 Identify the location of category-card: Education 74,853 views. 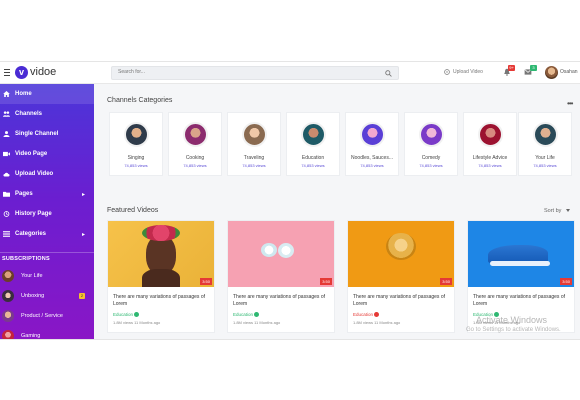
(313, 144).